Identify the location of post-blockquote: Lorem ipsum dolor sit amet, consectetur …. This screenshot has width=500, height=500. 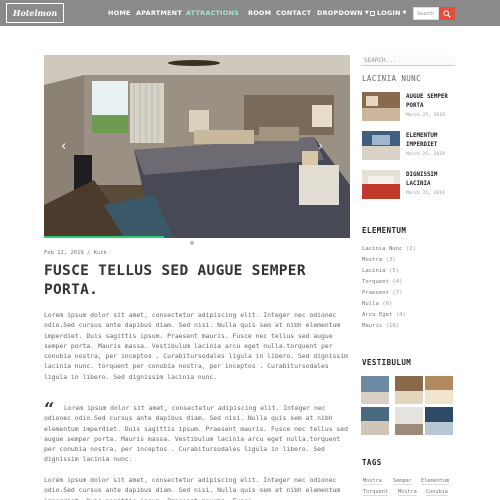
(196, 434).